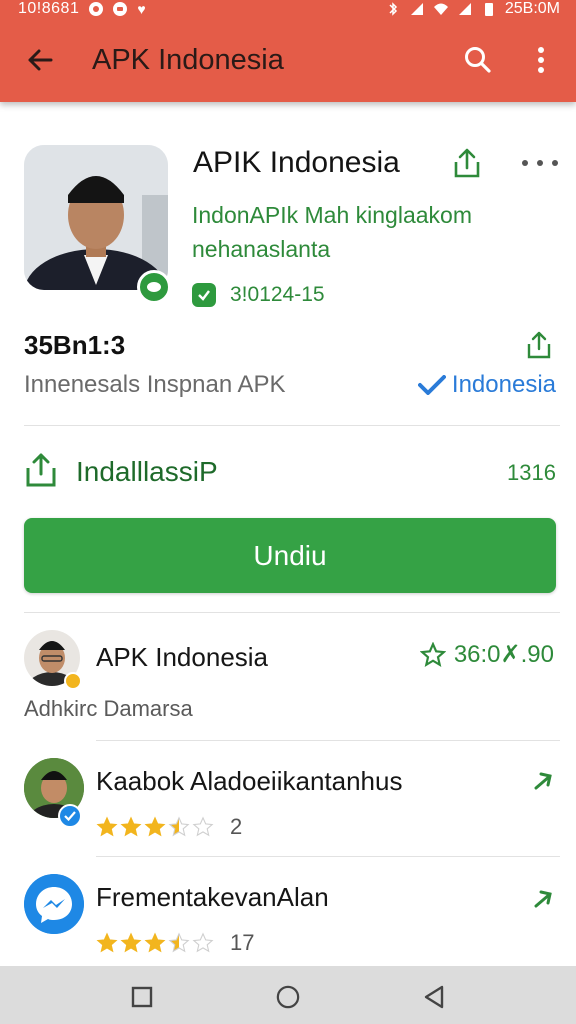 The height and width of the screenshot is (1024, 576). Describe the element at coordinates (431, 385) in the screenshot. I see `check-icon` at that location.